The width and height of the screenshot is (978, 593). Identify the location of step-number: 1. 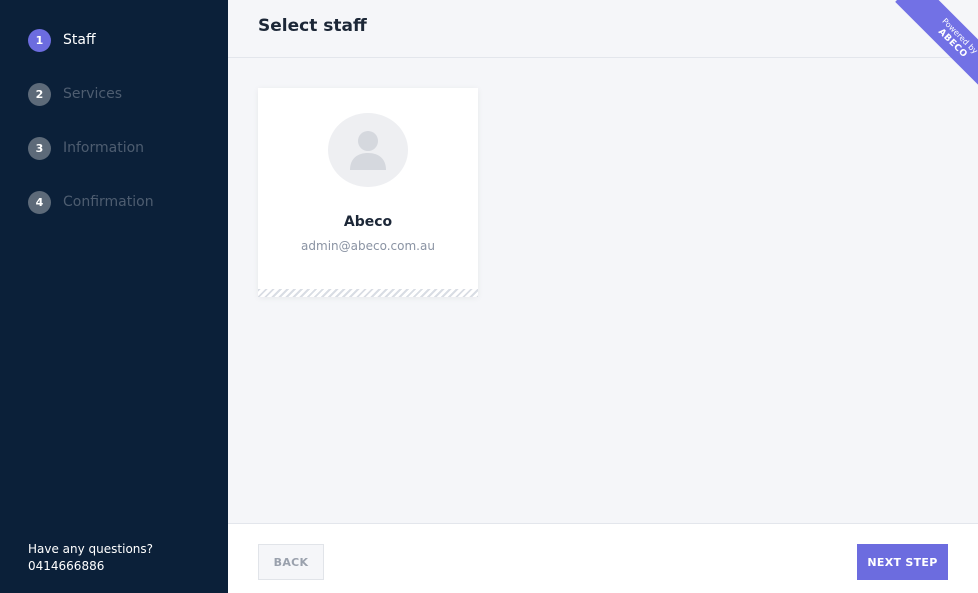
(39, 40).